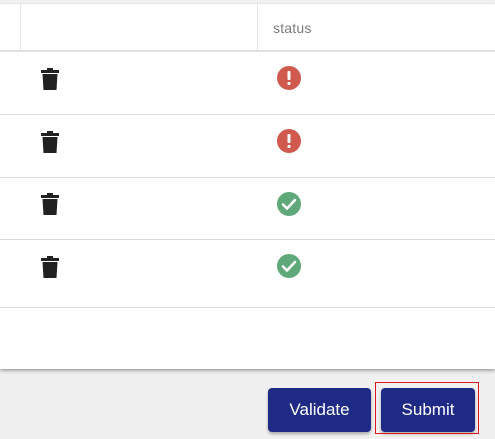 The image size is (495, 439). I want to click on table-header-row: status, so click(247, 28).